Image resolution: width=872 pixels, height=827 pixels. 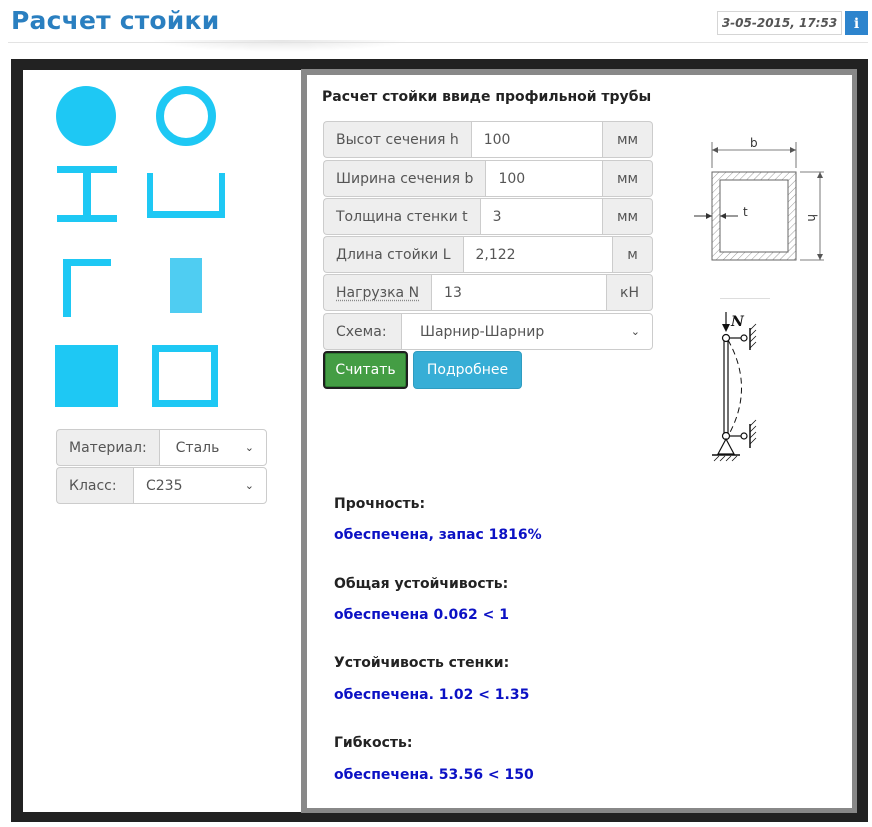 I want to click on wall-input-group: Толщина стенки t 3 мм, so click(x=488, y=216).